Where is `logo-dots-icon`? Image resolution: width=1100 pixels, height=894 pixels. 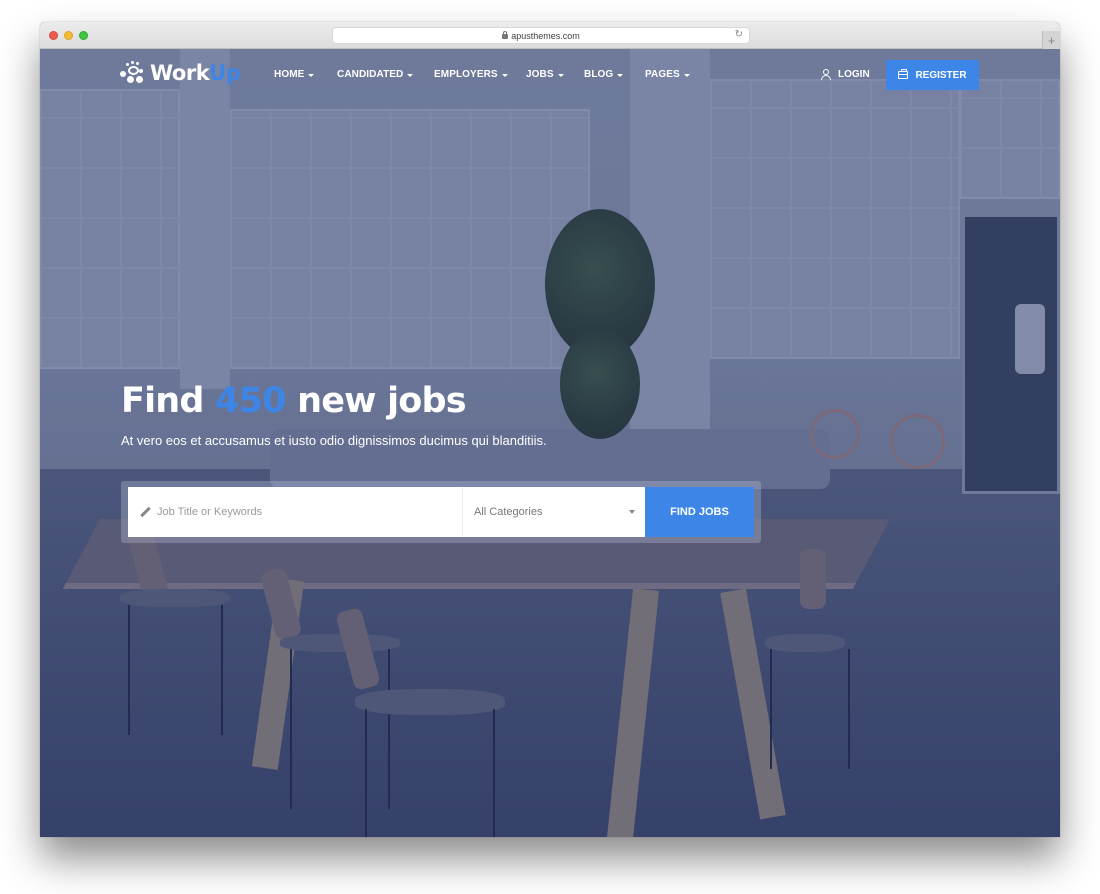 logo-dots-icon is located at coordinates (133, 73).